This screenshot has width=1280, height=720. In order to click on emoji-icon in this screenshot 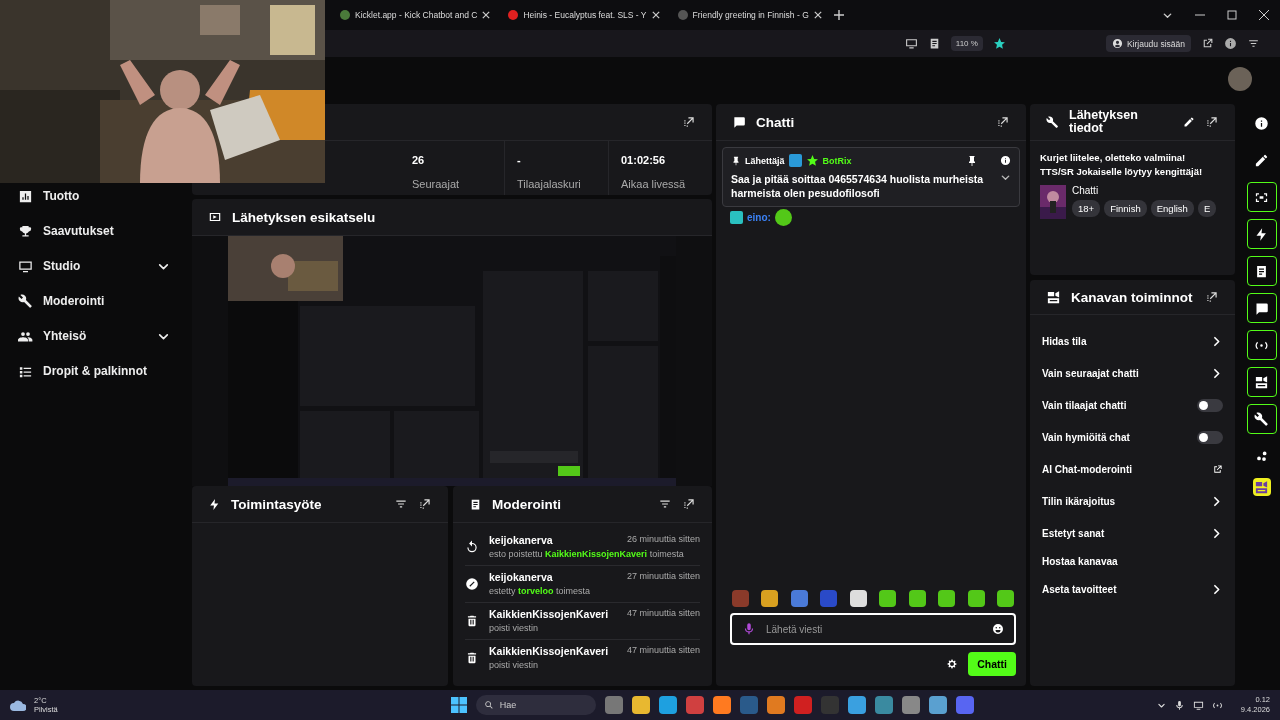, I will do `click(998, 629)`.